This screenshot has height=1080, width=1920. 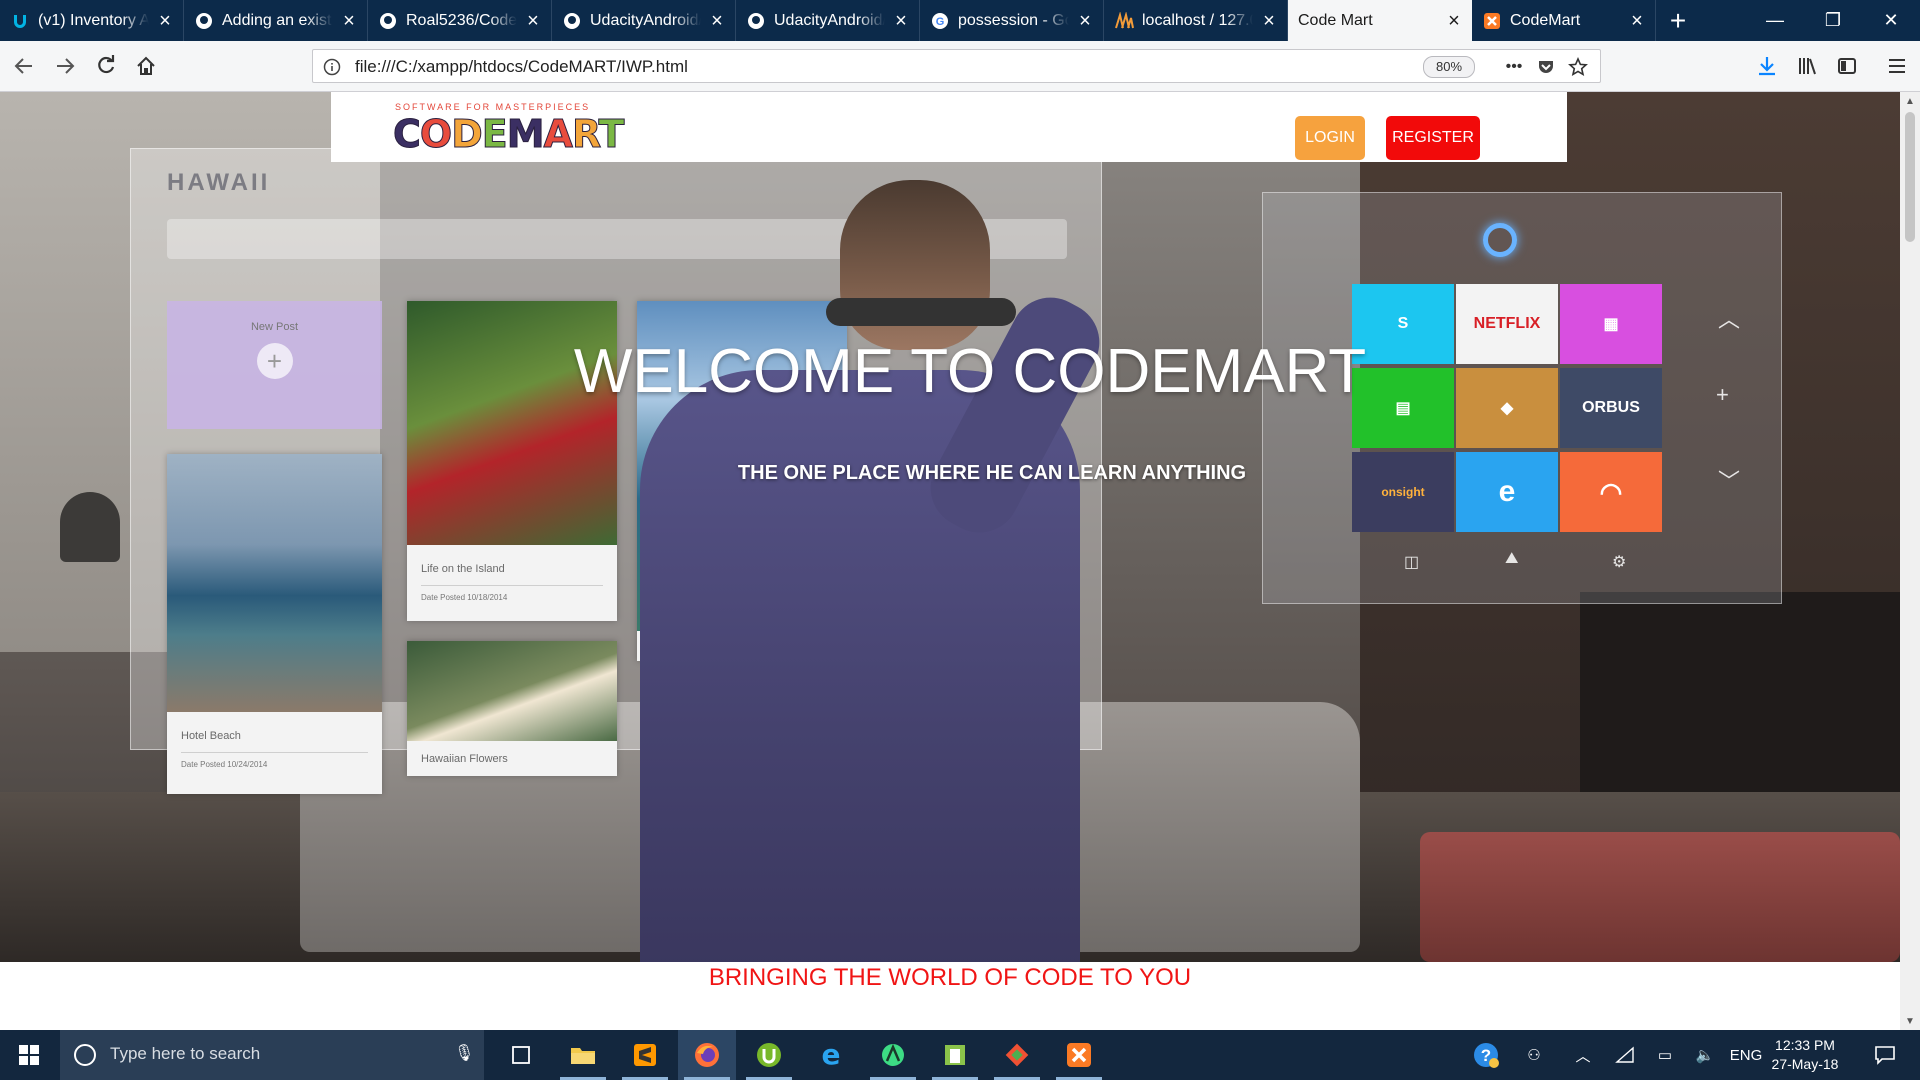 What do you see at coordinates (921, 312) in the screenshot?
I see `headset-icon` at bounding box center [921, 312].